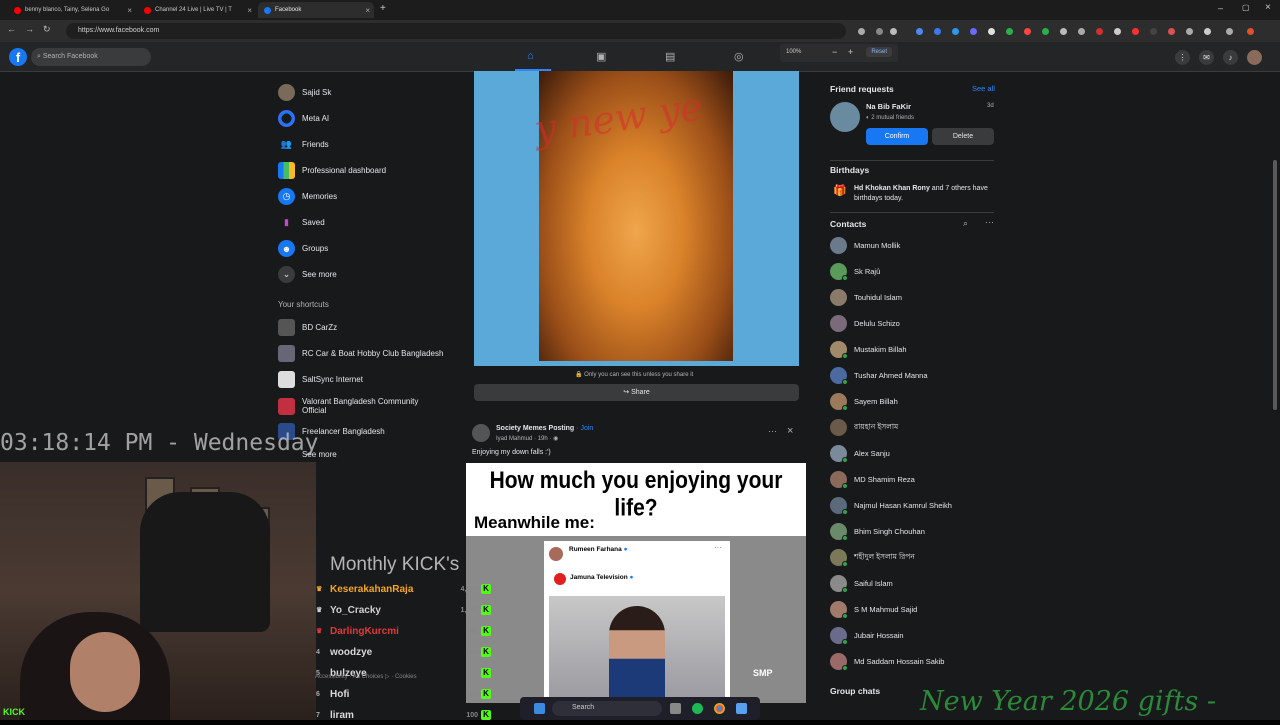 The image size is (1280, 725). I want to click on contact-item: Delulu Schizo, so click(865, 323).